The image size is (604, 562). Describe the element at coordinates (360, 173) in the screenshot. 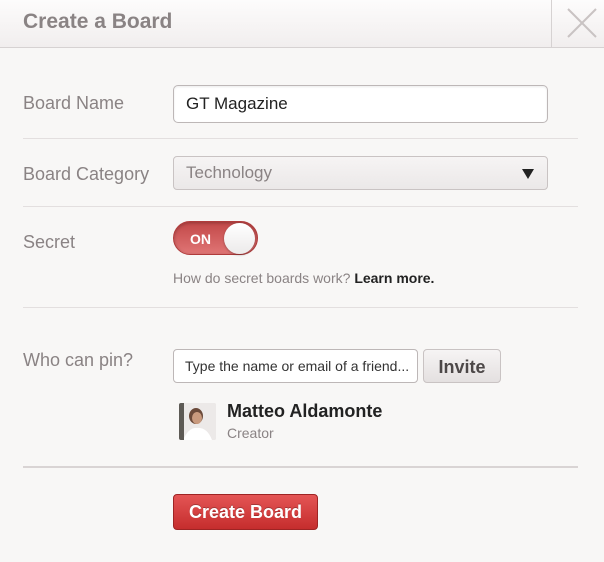

I see `board-category-select: Technology` at that location.